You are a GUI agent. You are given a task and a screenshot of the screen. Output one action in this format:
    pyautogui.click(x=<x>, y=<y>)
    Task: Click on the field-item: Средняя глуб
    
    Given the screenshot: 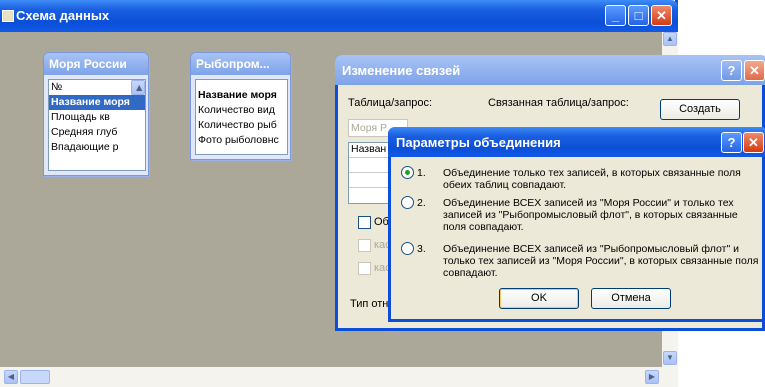 What is the action you would take?
    pyautogui.click(x=97, y=132)
    